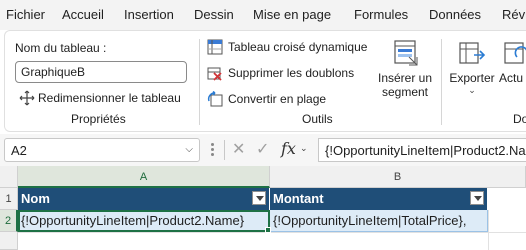 The width and height of the screenshot is (526, 250). I want to click on formula-separator, so click(224, 150).